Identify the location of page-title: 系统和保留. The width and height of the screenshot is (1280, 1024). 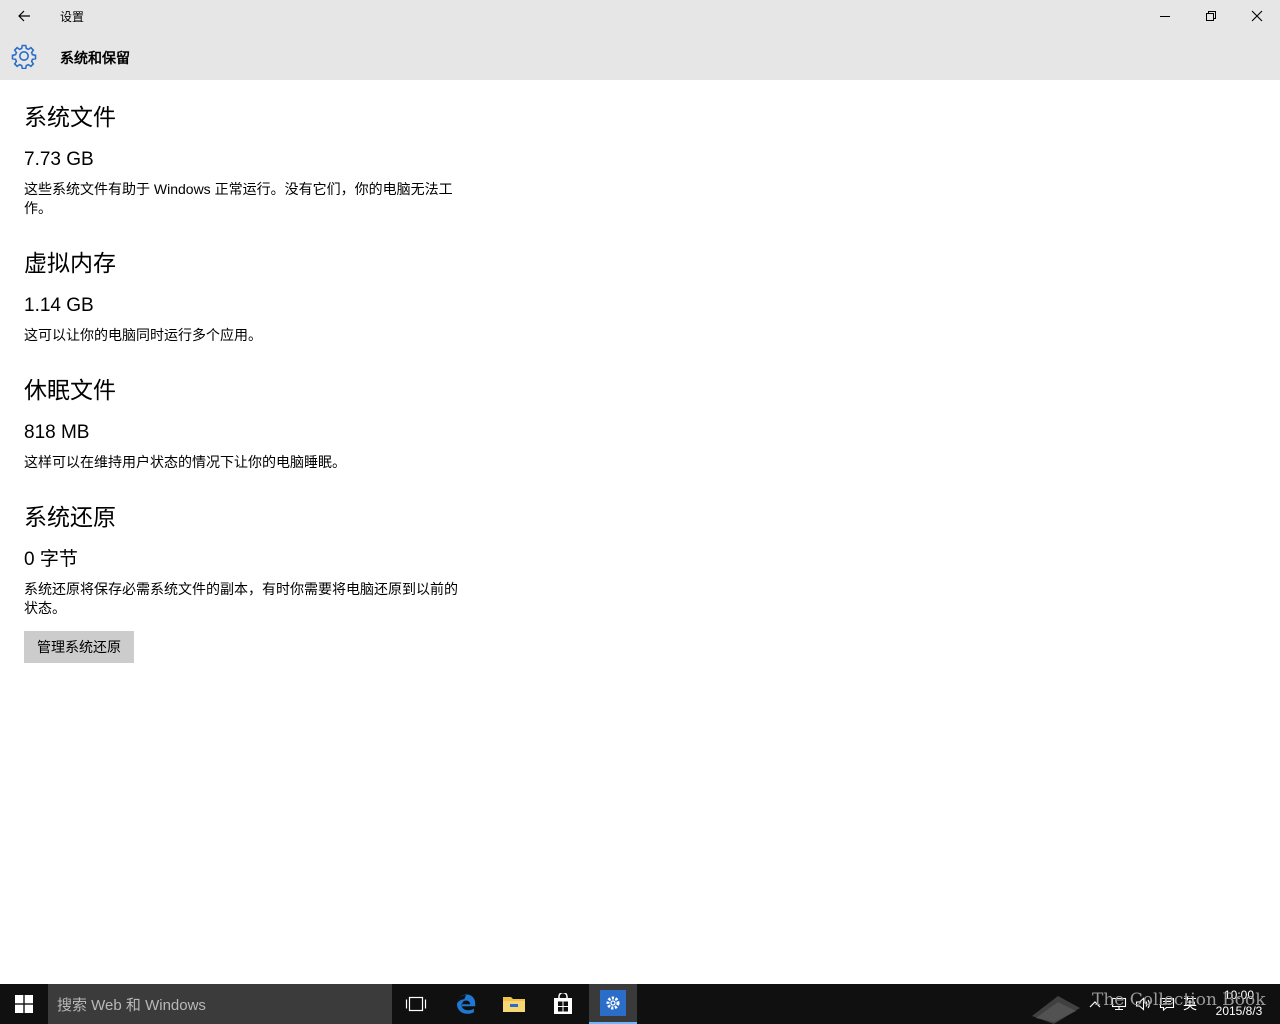
(95, 58).